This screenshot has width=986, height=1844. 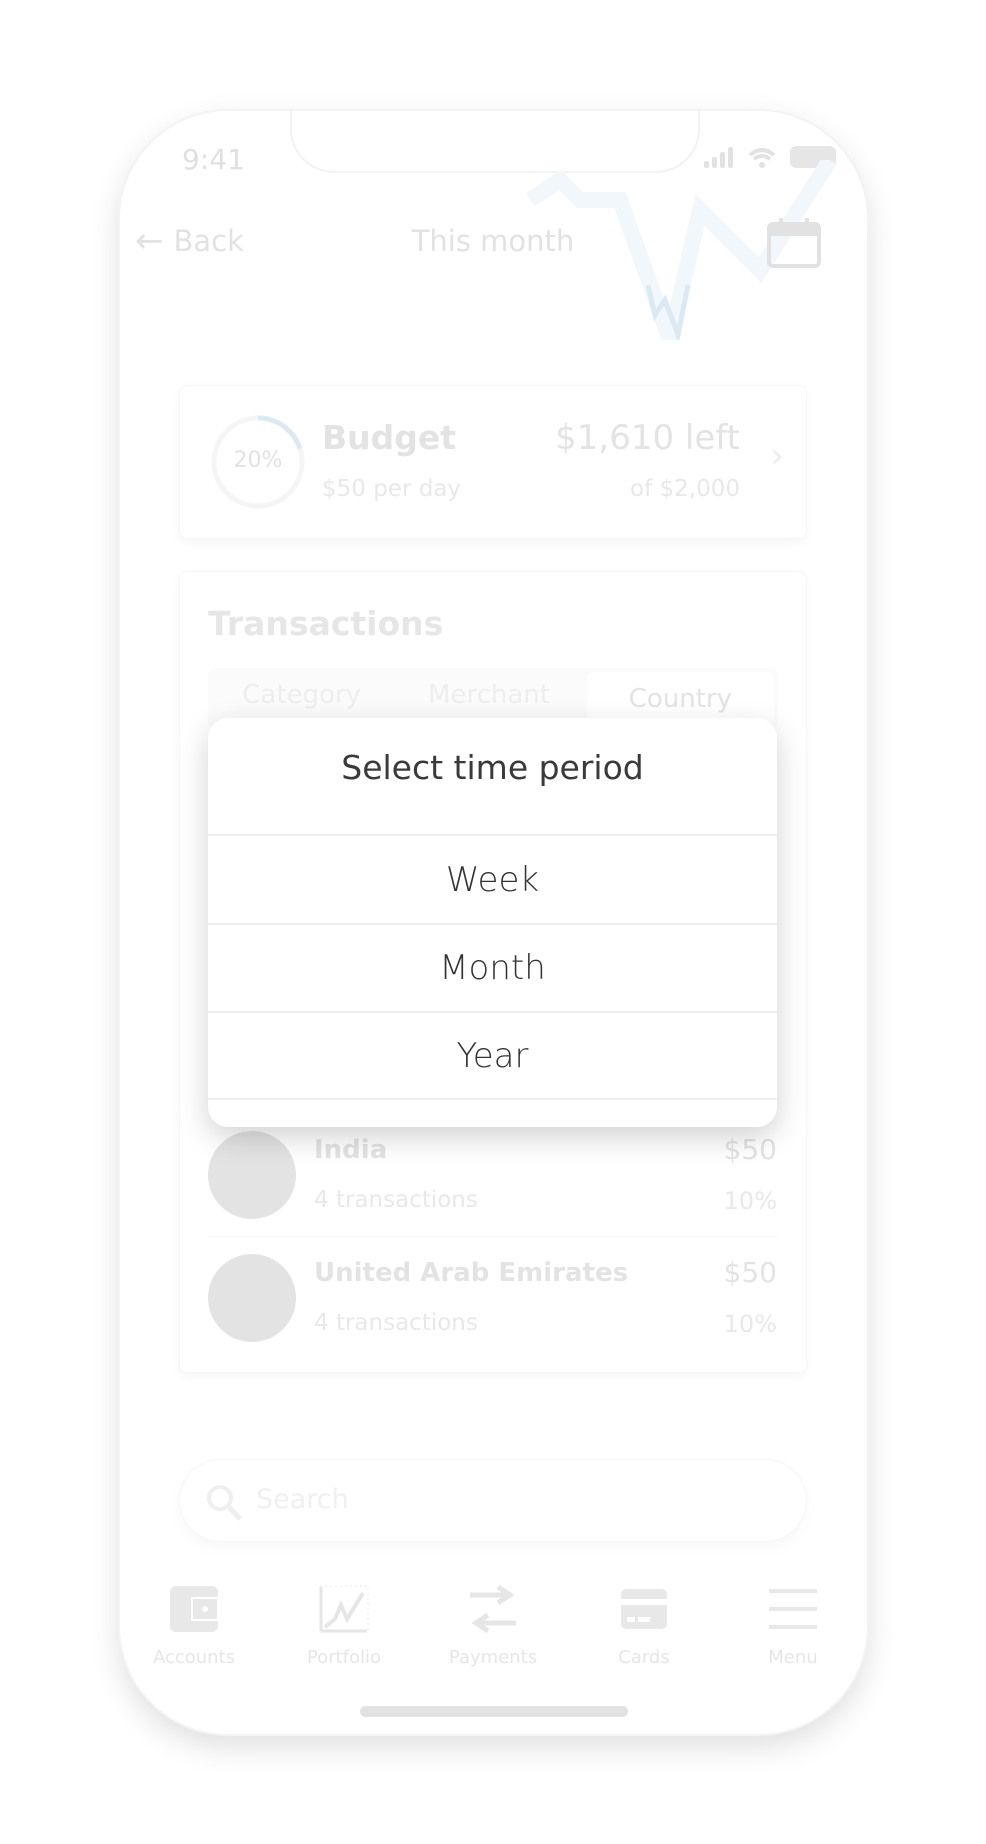 What do you see at coordinates (493, 1500) in the screenshot?
I see `search-input: Search` at bounding box center [493, 1500].